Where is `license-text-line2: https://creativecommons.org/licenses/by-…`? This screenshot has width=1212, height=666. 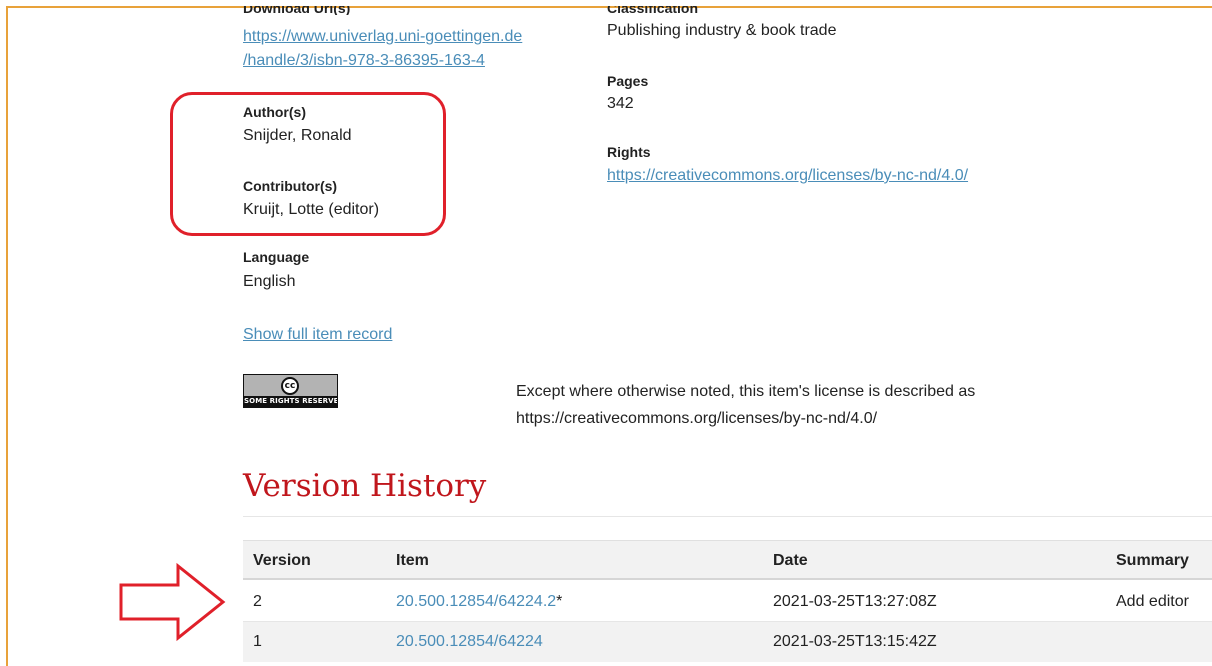
license-text-line2: https://creativecommons.org/licenses/by-… is located at coordinates (697, 418).